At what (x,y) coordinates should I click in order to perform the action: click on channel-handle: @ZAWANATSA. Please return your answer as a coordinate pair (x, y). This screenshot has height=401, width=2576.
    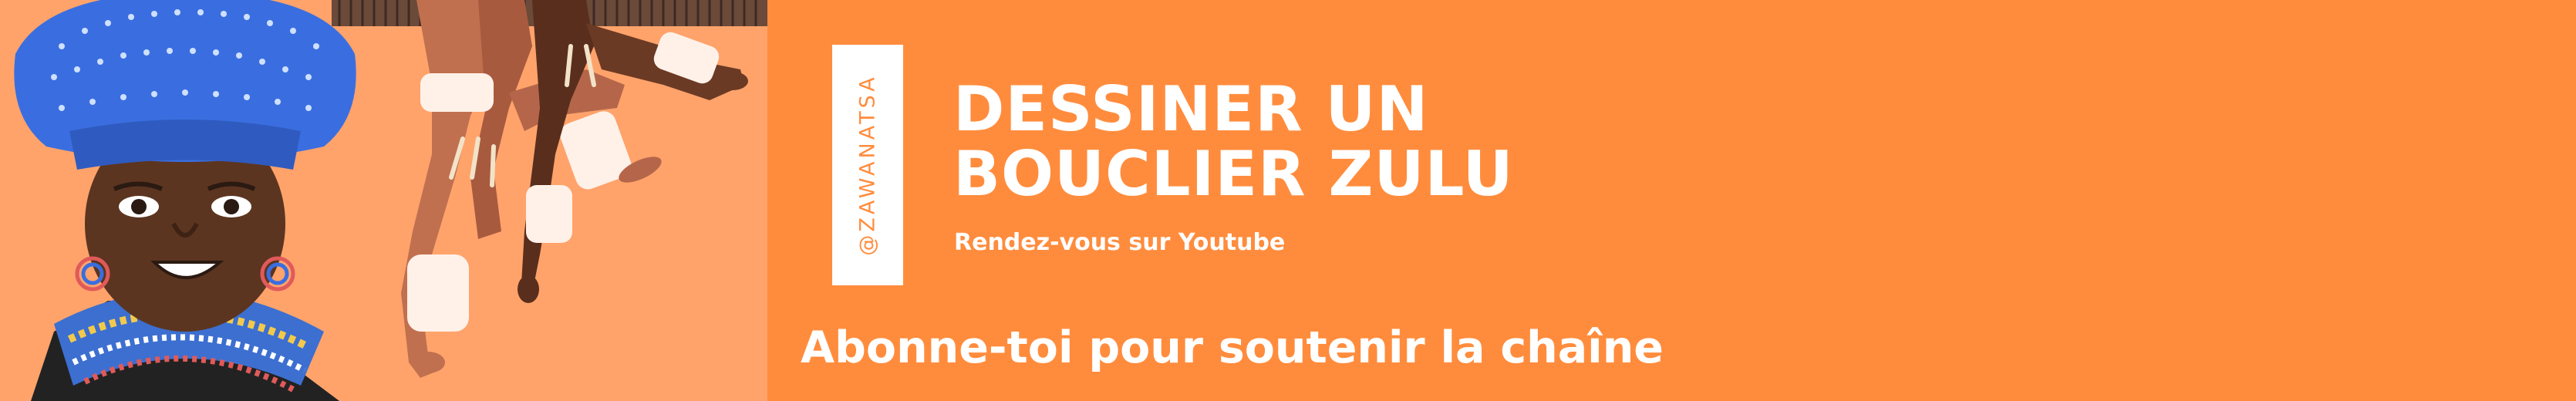
    Looking at the image, I should click on (867, 165).